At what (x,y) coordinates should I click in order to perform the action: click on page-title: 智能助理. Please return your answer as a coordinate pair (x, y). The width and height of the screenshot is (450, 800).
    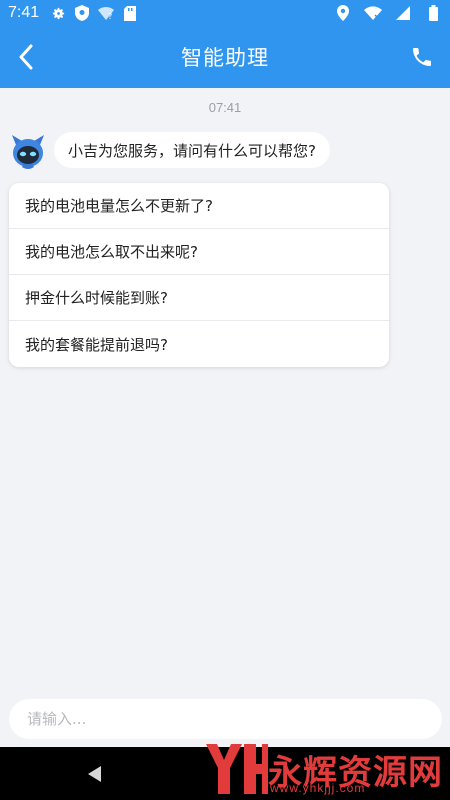
    Looking at the image, I should click on (225, 58).